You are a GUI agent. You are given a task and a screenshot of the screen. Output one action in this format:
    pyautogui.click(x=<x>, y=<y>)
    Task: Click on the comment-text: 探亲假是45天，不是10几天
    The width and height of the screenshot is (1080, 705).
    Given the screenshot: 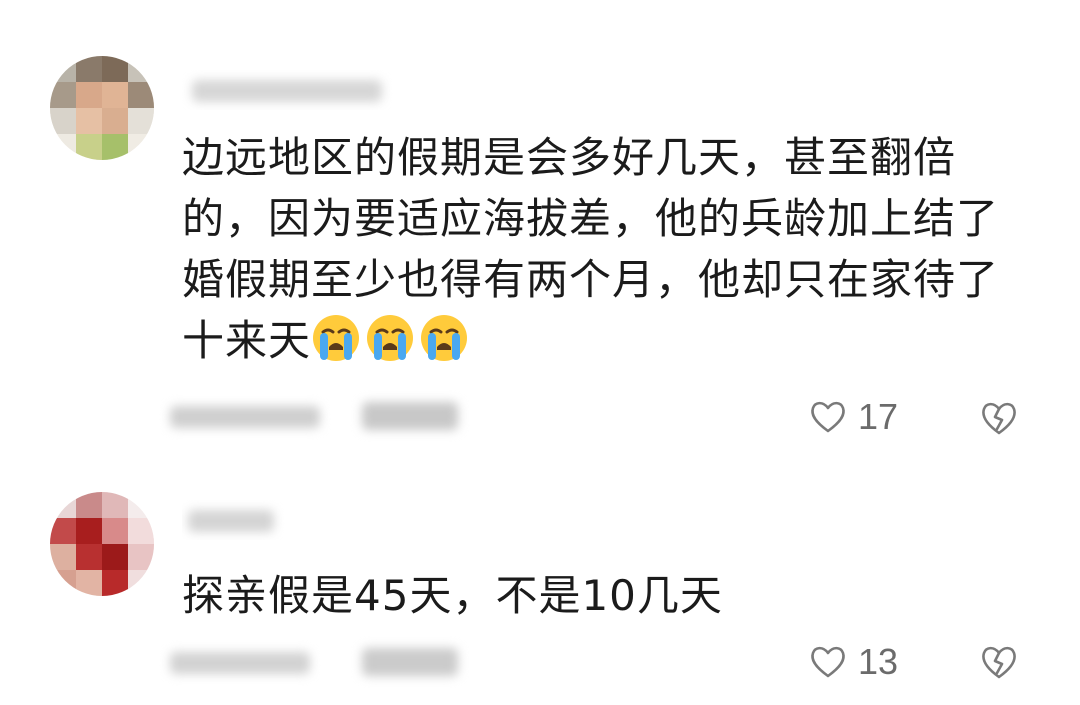 What is the action you would take?
    pyautogui.click(x=597, y=595)
    